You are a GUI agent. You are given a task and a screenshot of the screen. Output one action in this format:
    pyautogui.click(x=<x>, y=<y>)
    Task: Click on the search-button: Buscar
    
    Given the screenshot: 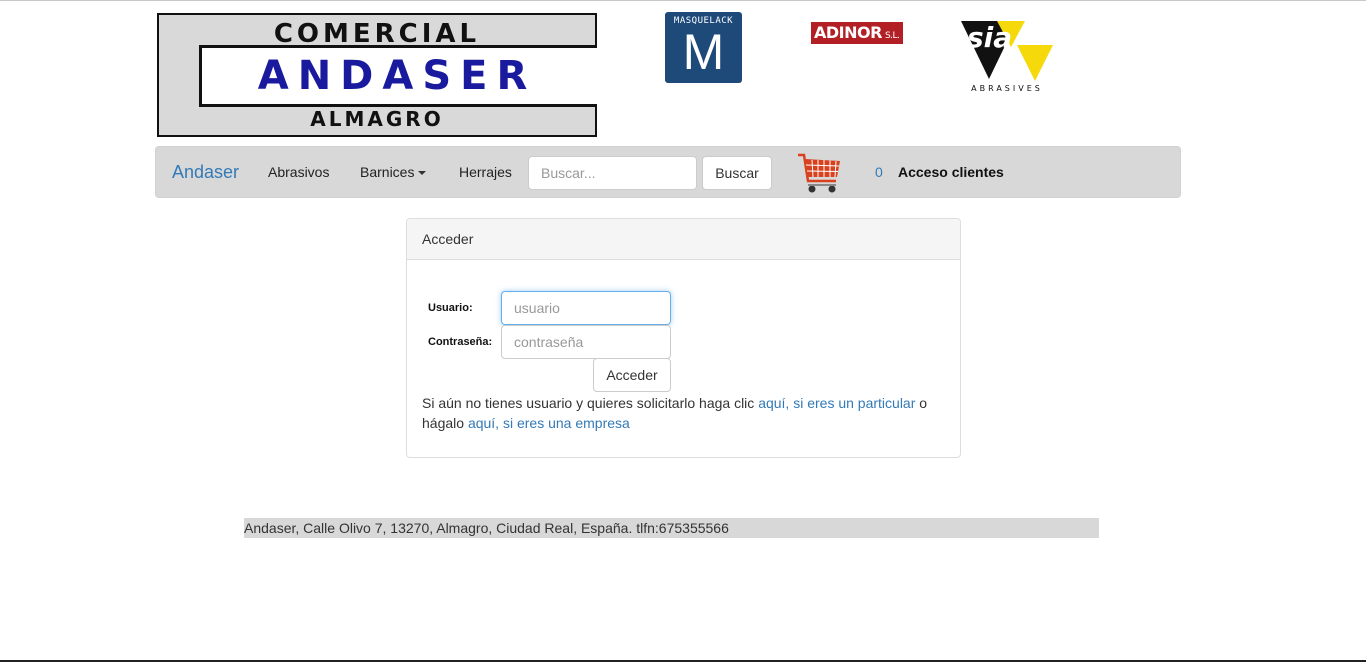 What is the action you would take?
    pyautogui.click(x=737, y=173)
    